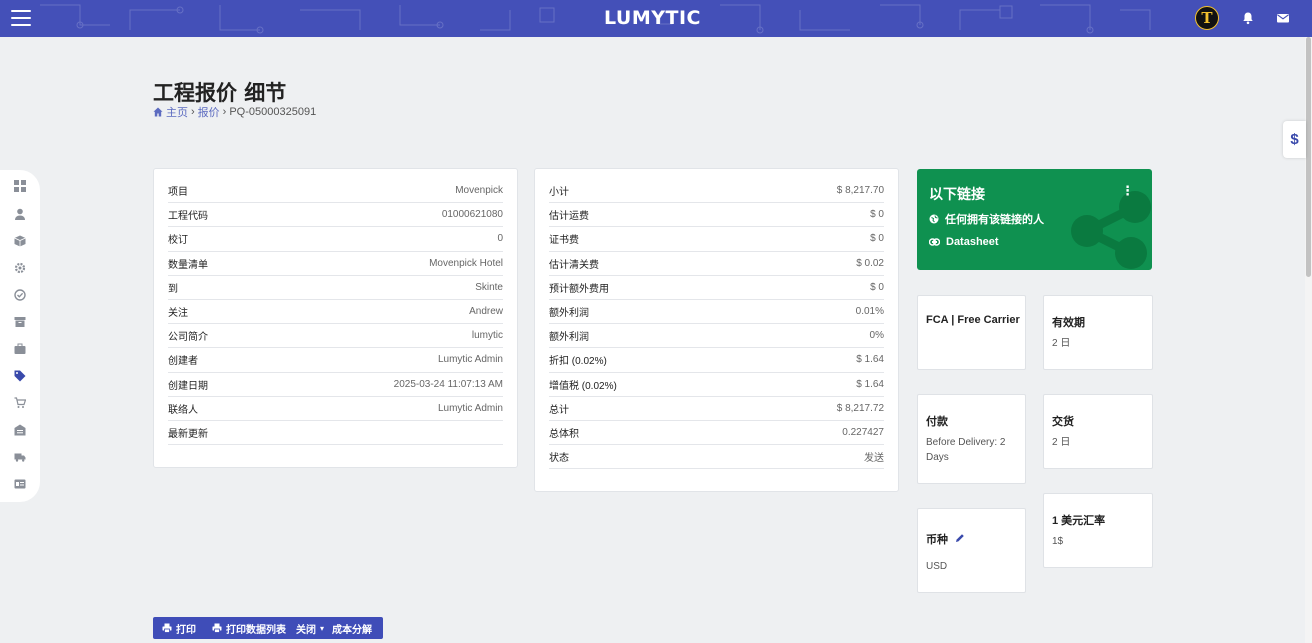 This screenshot has height=643, width=1312. I want to click on truck-icon, so click(20, 457).